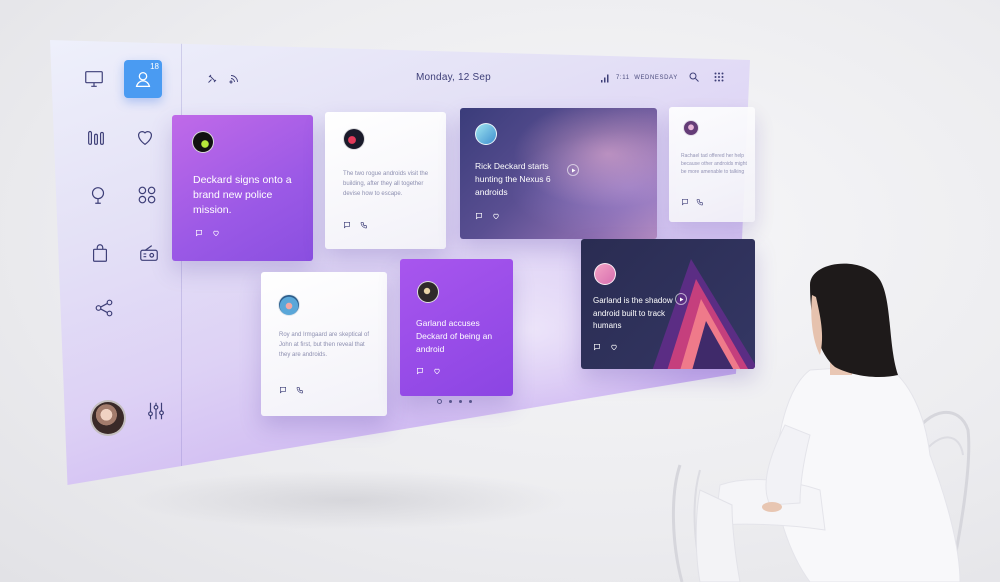  What do you see at coordinates (108, 418) in the screenshot?
I see `user-avatar` at bounding box center [108, 418].